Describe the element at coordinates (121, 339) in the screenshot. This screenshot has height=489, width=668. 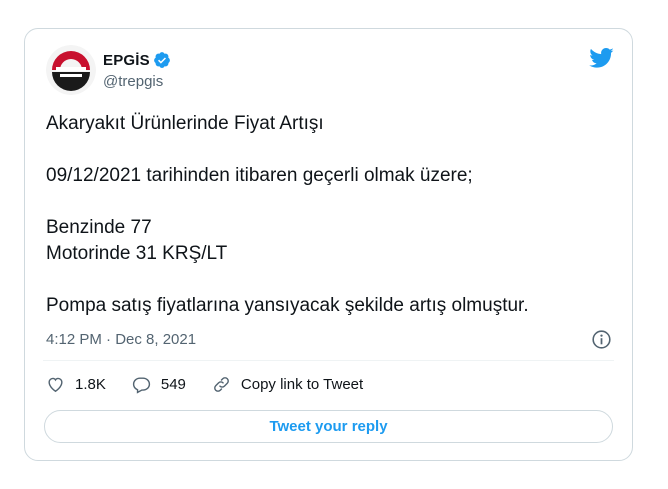
I see `timestamp: 4:12 PM · Dec 8, 2021` at that location.